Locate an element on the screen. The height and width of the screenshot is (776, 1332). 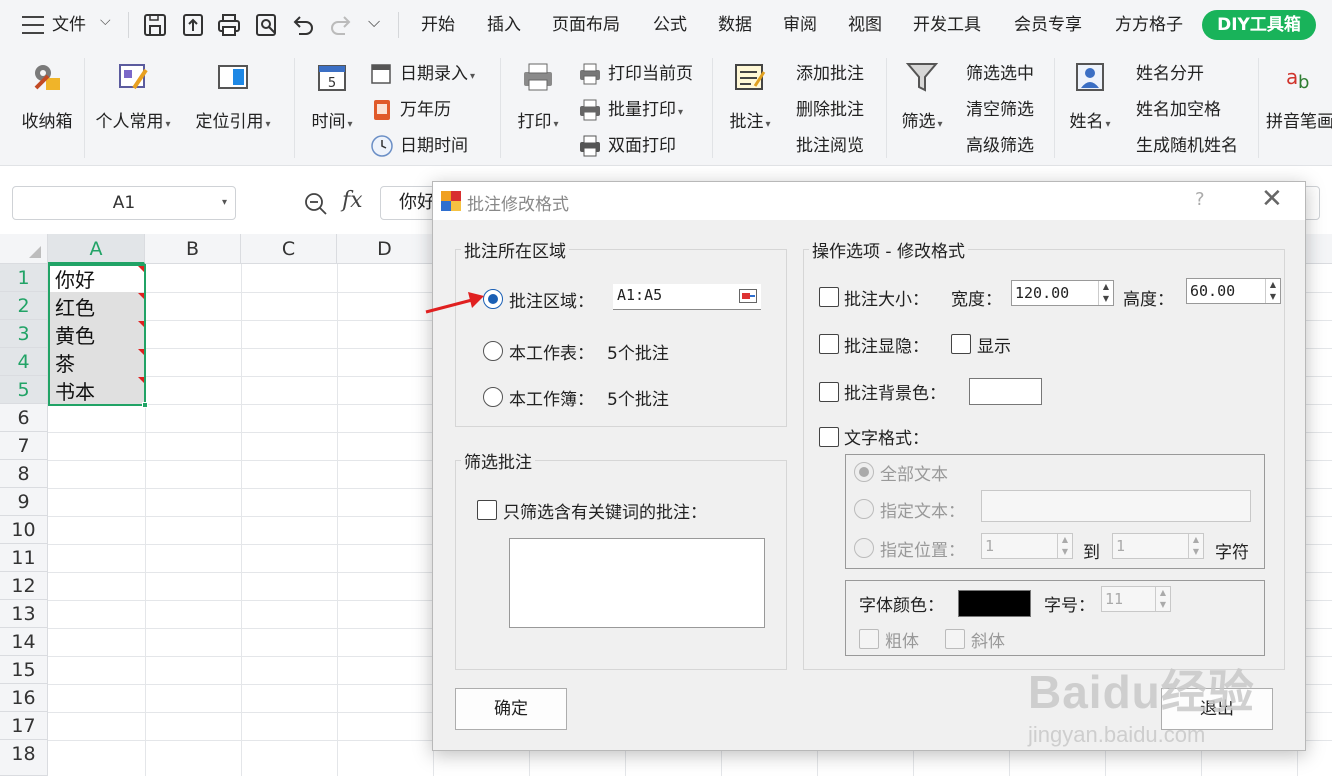
name-add-space-button: 姓名加空格 is located at coordinates (1178, 110).